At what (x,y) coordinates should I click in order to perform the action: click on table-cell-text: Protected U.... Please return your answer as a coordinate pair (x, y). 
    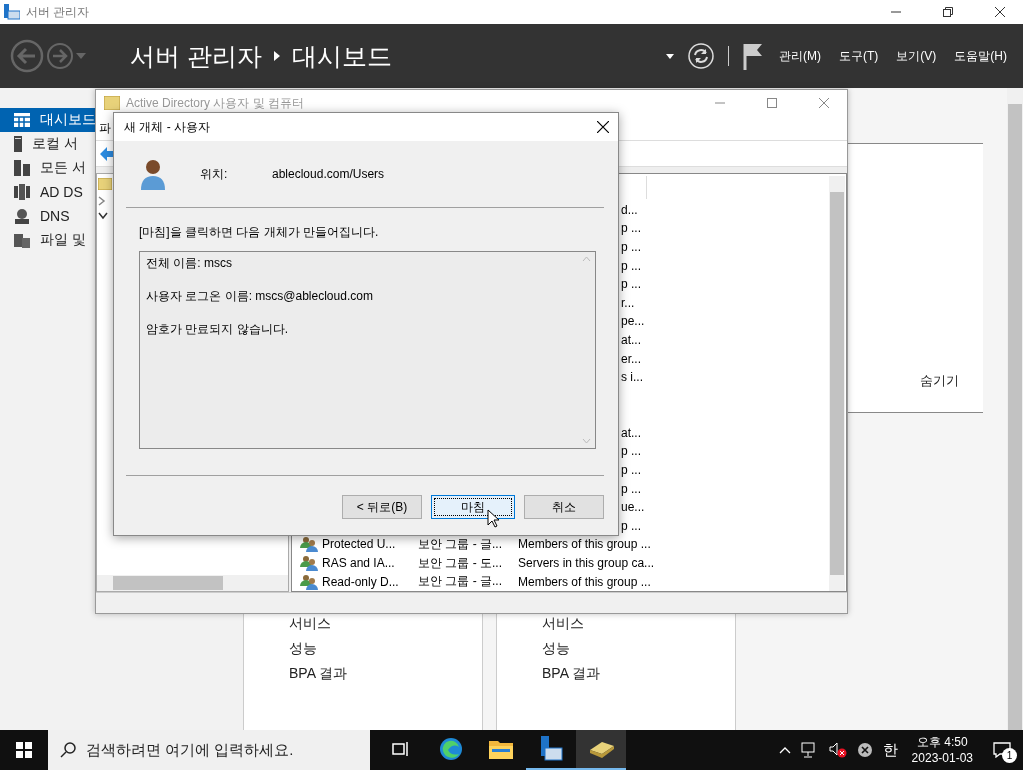
    Looking at the image, I should click on (359, 544).